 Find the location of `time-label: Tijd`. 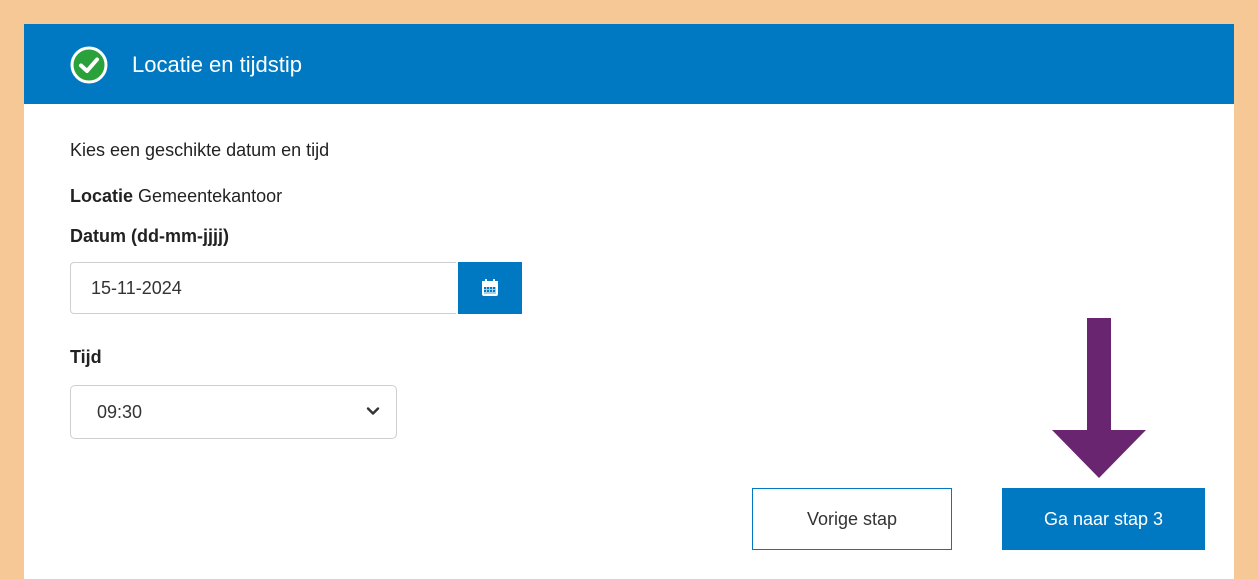

time-label: Tijd is located at coordinates (86, 357).